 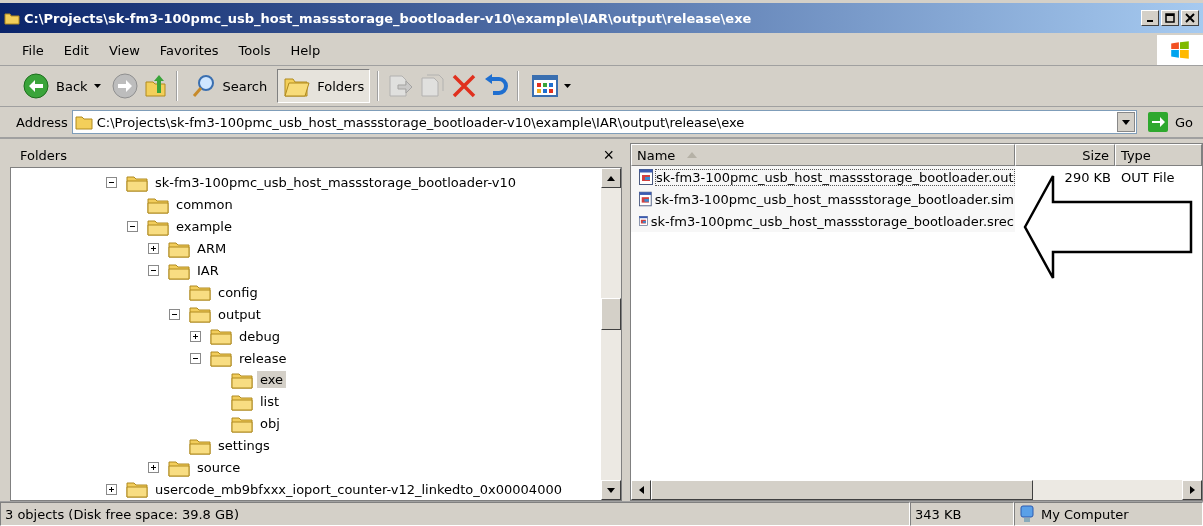 I want to click on tree-item: usercode_mb9bfxxx_ioport_counter-v12_linkedto_0x00004000, so click(x=358, y=489).